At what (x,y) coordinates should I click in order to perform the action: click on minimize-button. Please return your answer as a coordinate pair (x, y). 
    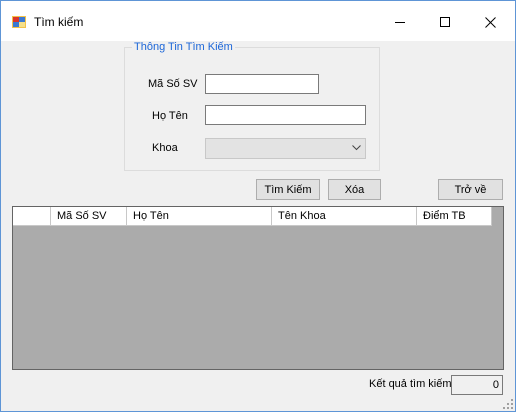
    Looking at the image, I should click on (400, 22).